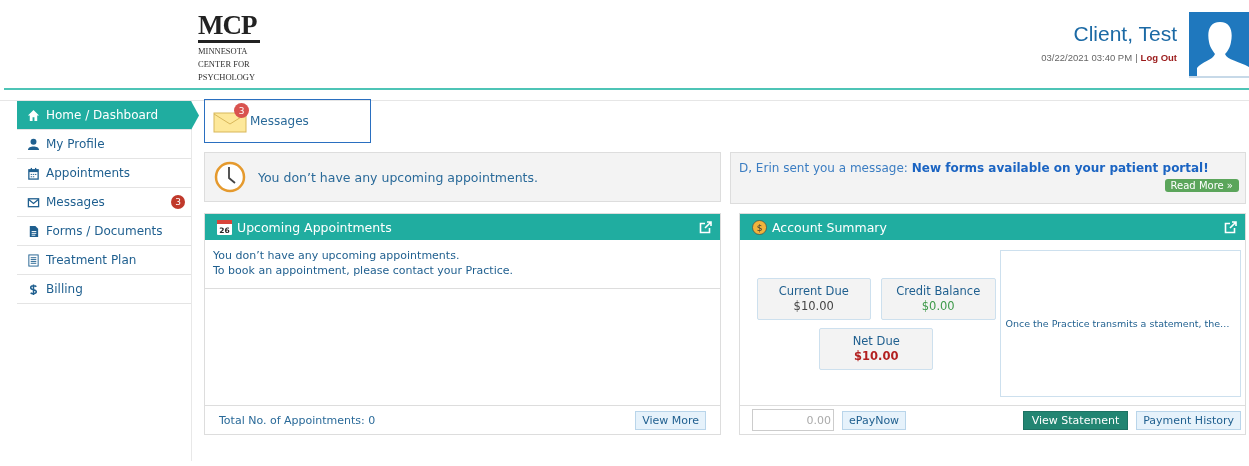 This screenshot has height=466, width=1249. Describe the element at coordinates (1158, 57) in the screenshot. I see `logout-link: Log Out` at that location.